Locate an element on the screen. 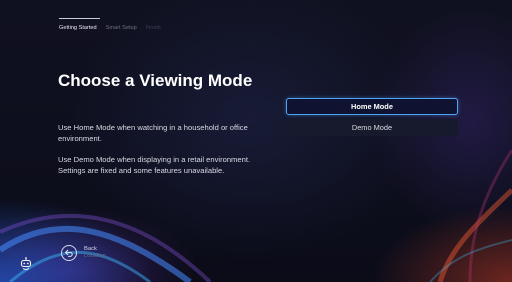  setup-steps: Getting Started Smart Setup Finish is located at coordinates (110, 24).